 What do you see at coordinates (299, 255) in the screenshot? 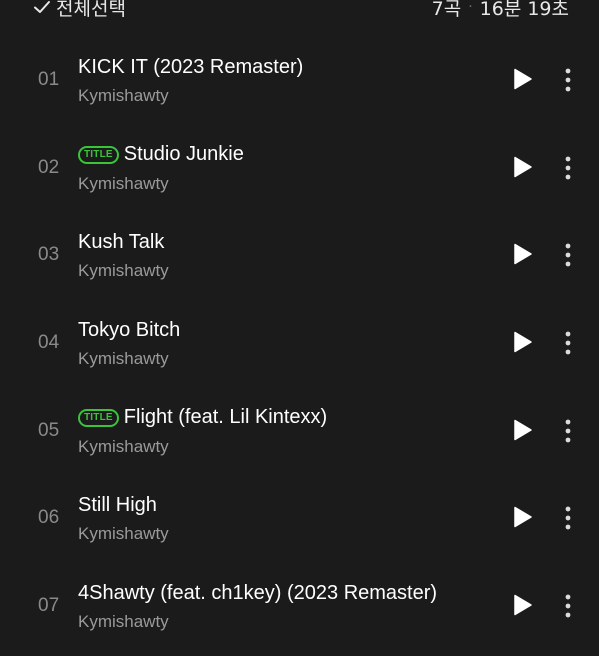
I see `track-row: 03 Kush Talk Kymishawty` at bounding box center [299, 255].